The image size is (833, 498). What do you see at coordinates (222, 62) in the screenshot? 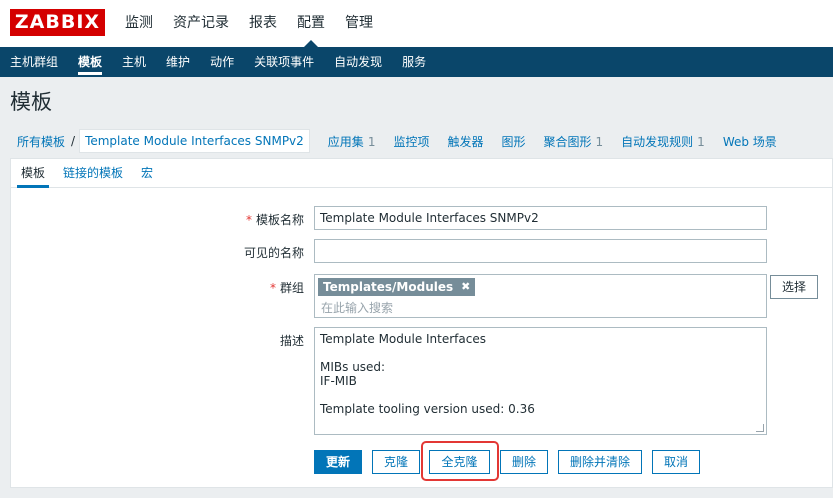
I see `sub-menu-item-actions: 动作` at bounding box center [222, 62].